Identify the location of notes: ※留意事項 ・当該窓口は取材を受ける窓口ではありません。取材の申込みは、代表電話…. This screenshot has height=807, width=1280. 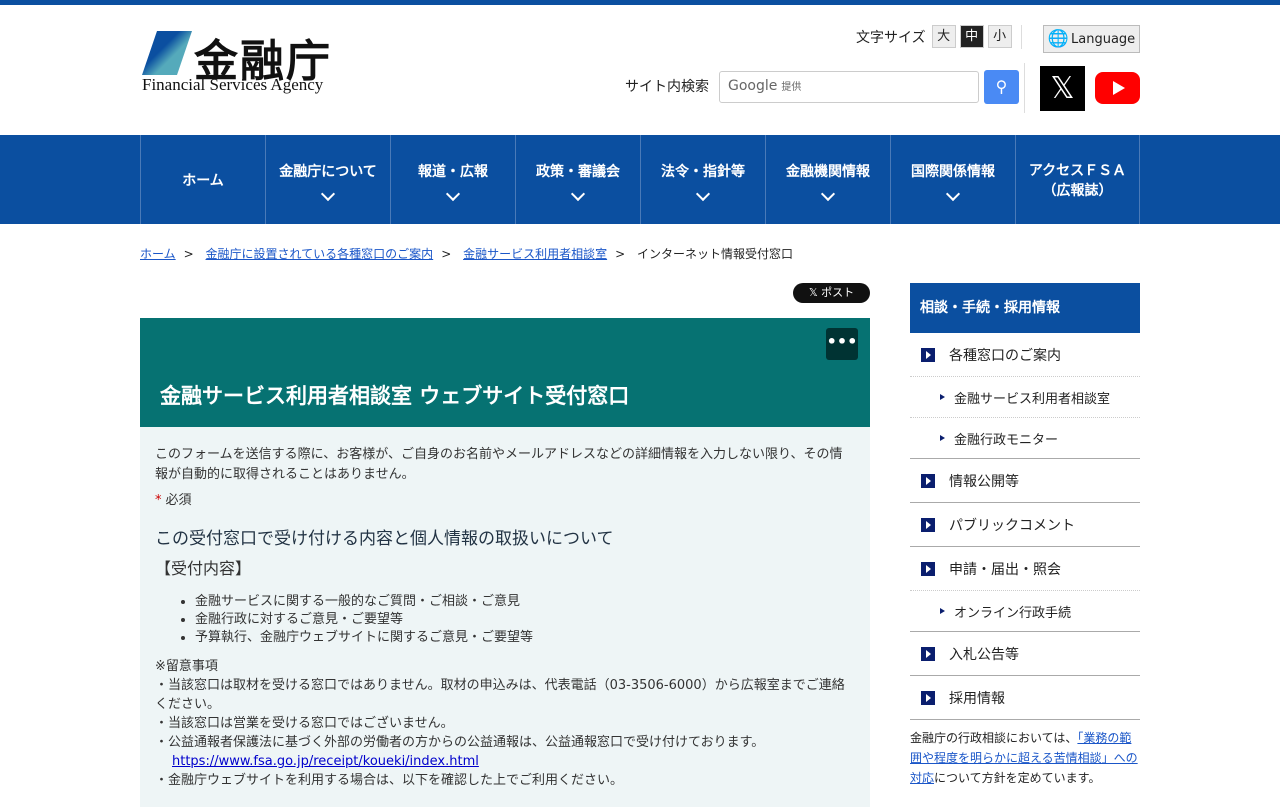
(505, 723).